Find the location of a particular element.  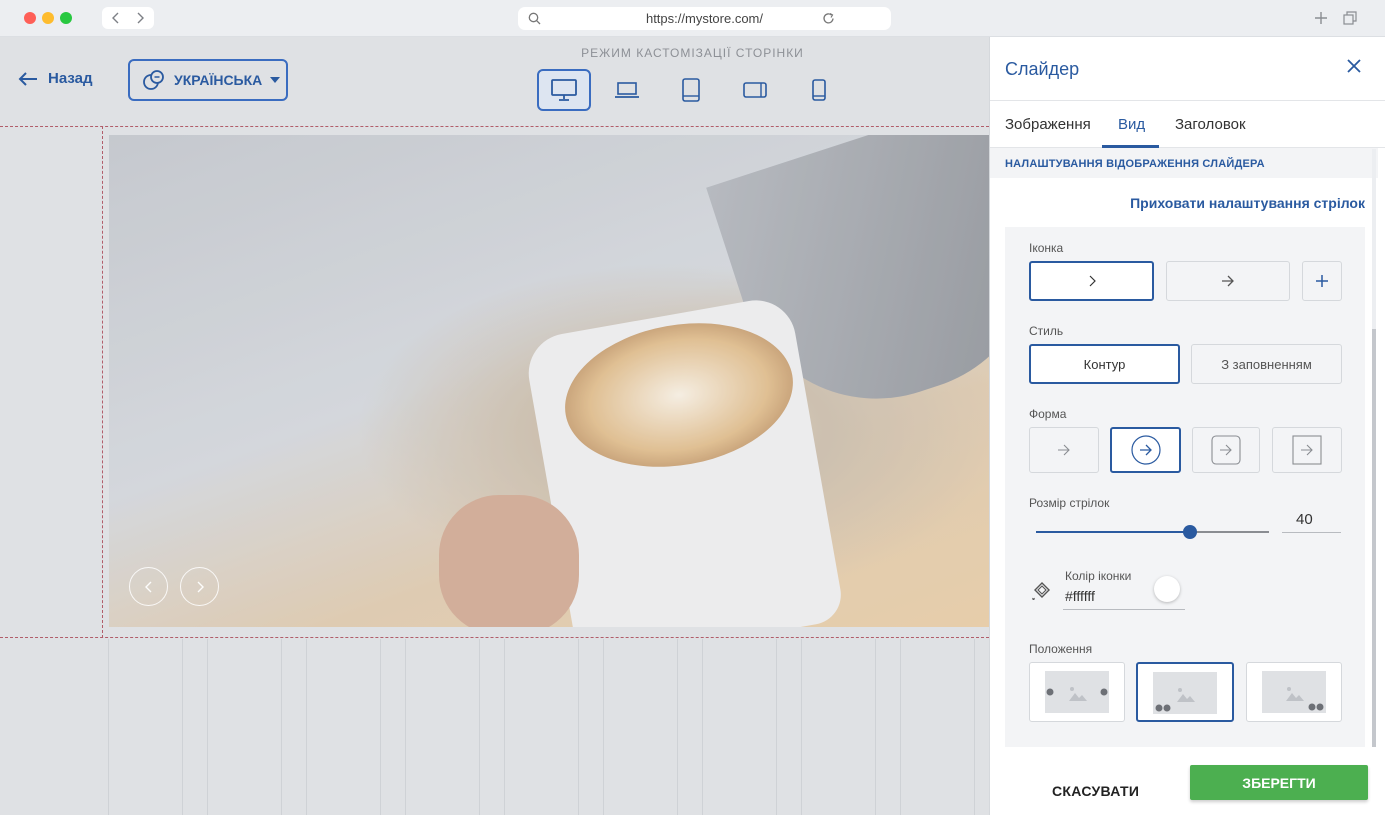

panel-footer: СКАСУВАТИ ЗБЕРЕГТИ is located at coordinates (1187, 781).